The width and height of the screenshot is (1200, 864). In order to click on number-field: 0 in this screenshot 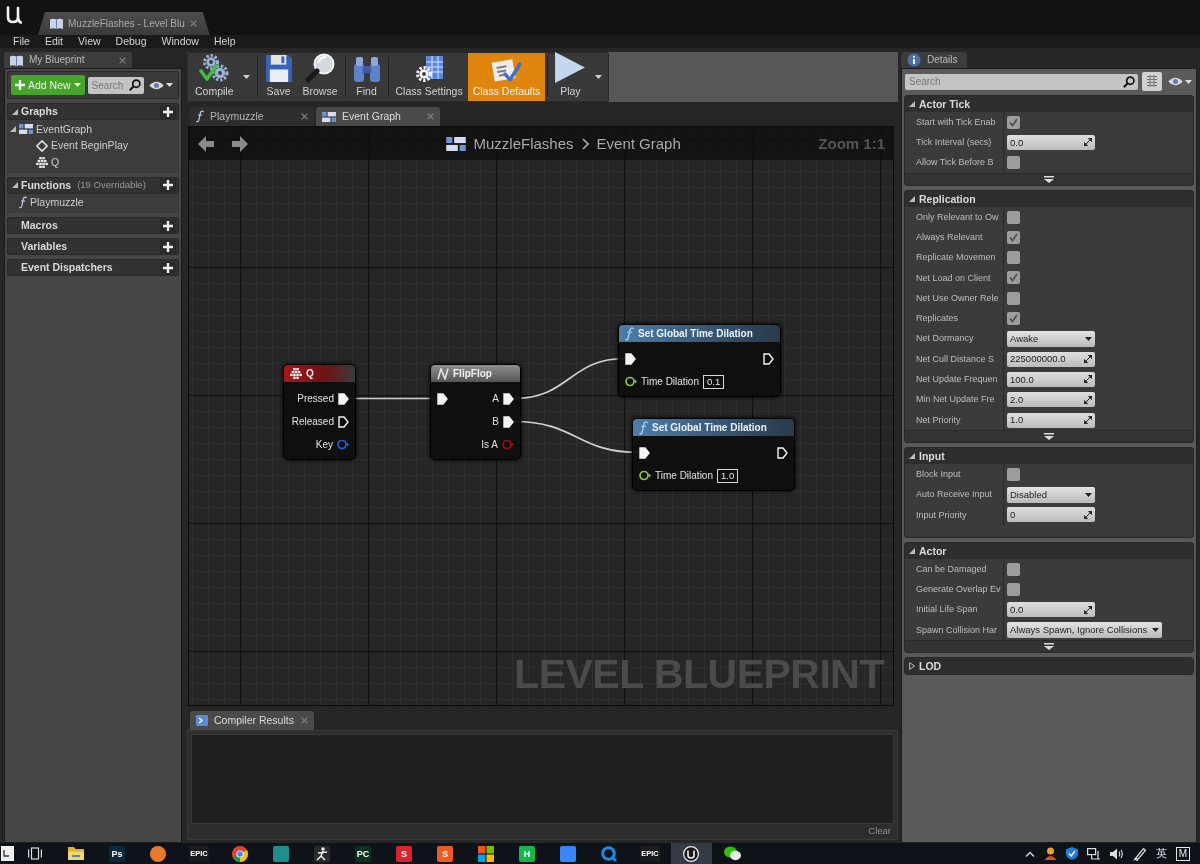, I will do `click(1051, 515)`.